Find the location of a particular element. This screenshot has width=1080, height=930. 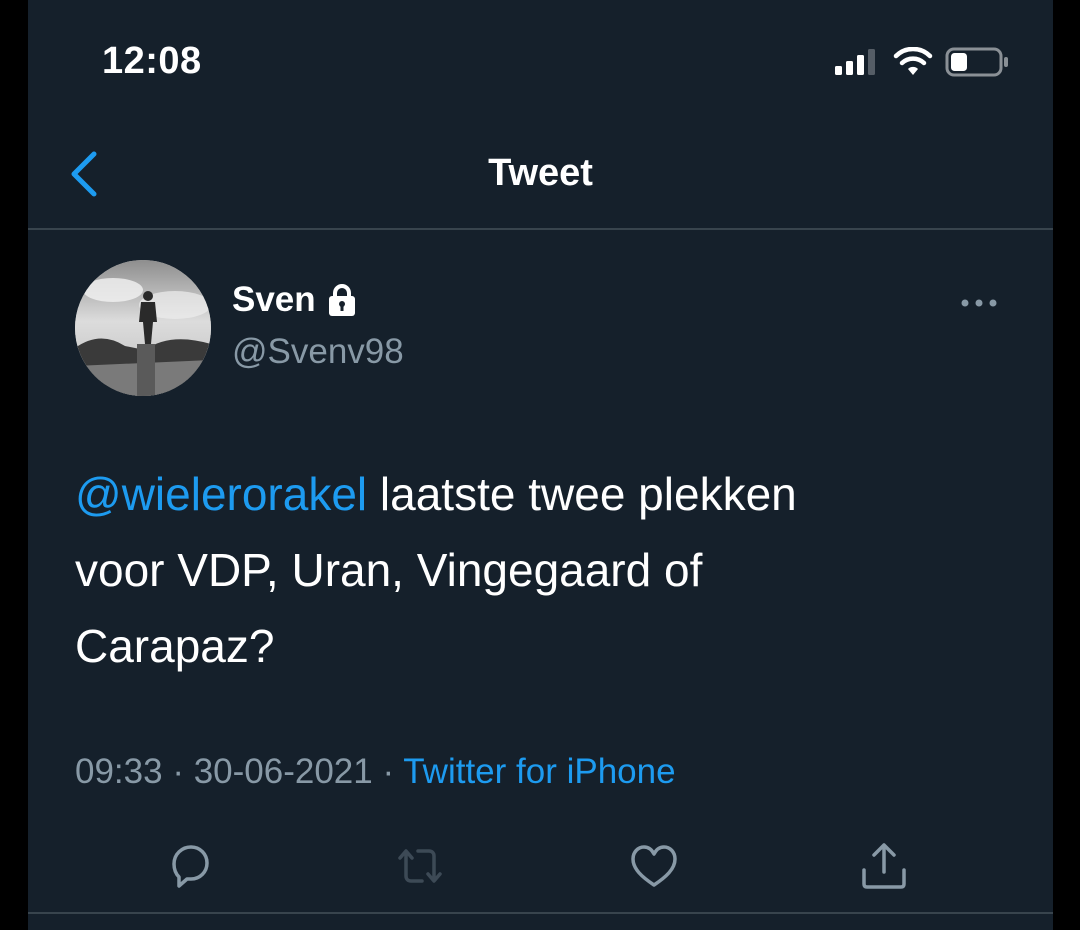

tweet-line-1: @wielerorakel laatste twee plekken is located at coordinates (525, 494).